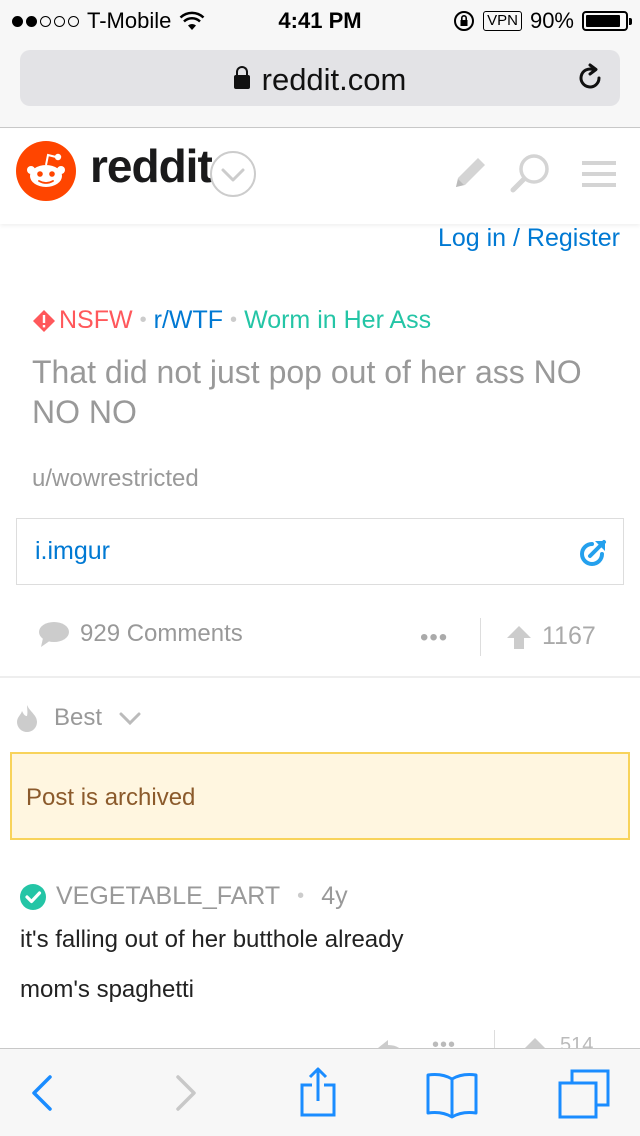 The width and height of the screenshot is (640, 1136). What do you see at coordinates (334, 79) in the screenshot?
I see `url-text: reddit.com` at bounding box center [334, 79].